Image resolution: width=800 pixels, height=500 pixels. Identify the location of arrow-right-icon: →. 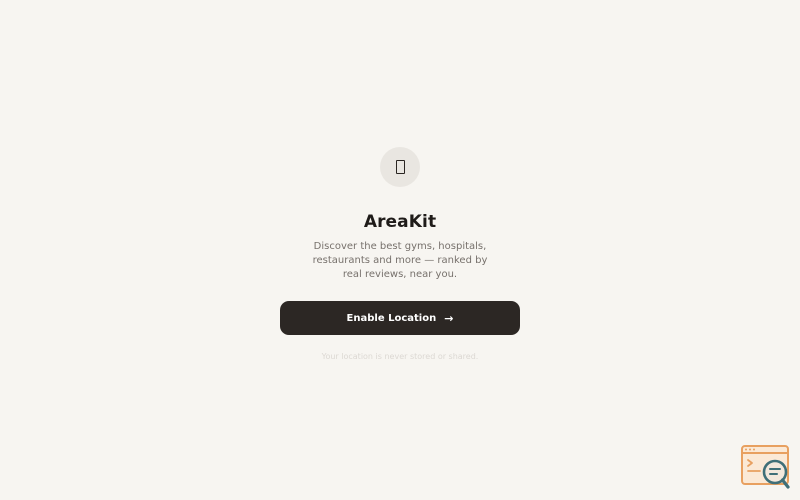
(449, 318).